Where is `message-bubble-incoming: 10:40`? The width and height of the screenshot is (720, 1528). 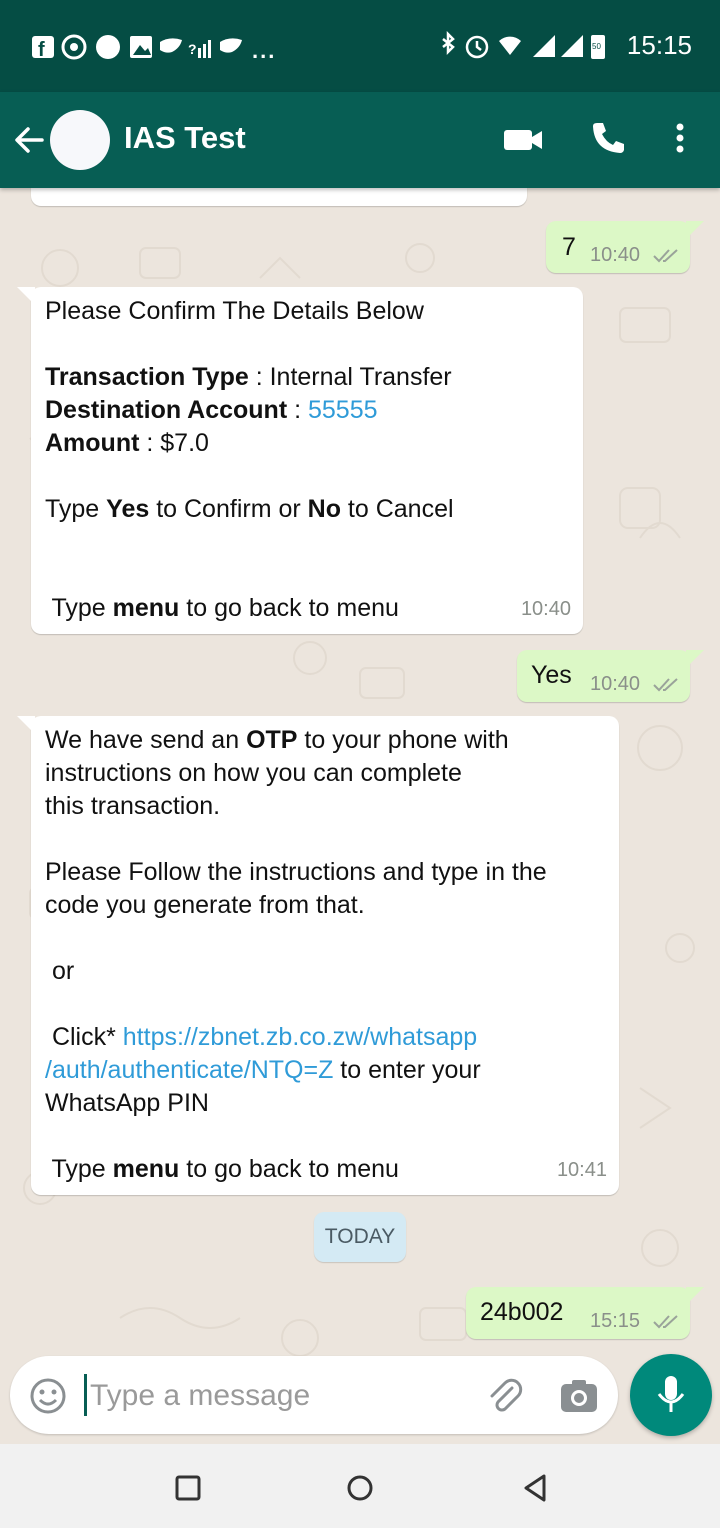
message-bubble-incoming: 10:40 is located at coordinates (279, 197).